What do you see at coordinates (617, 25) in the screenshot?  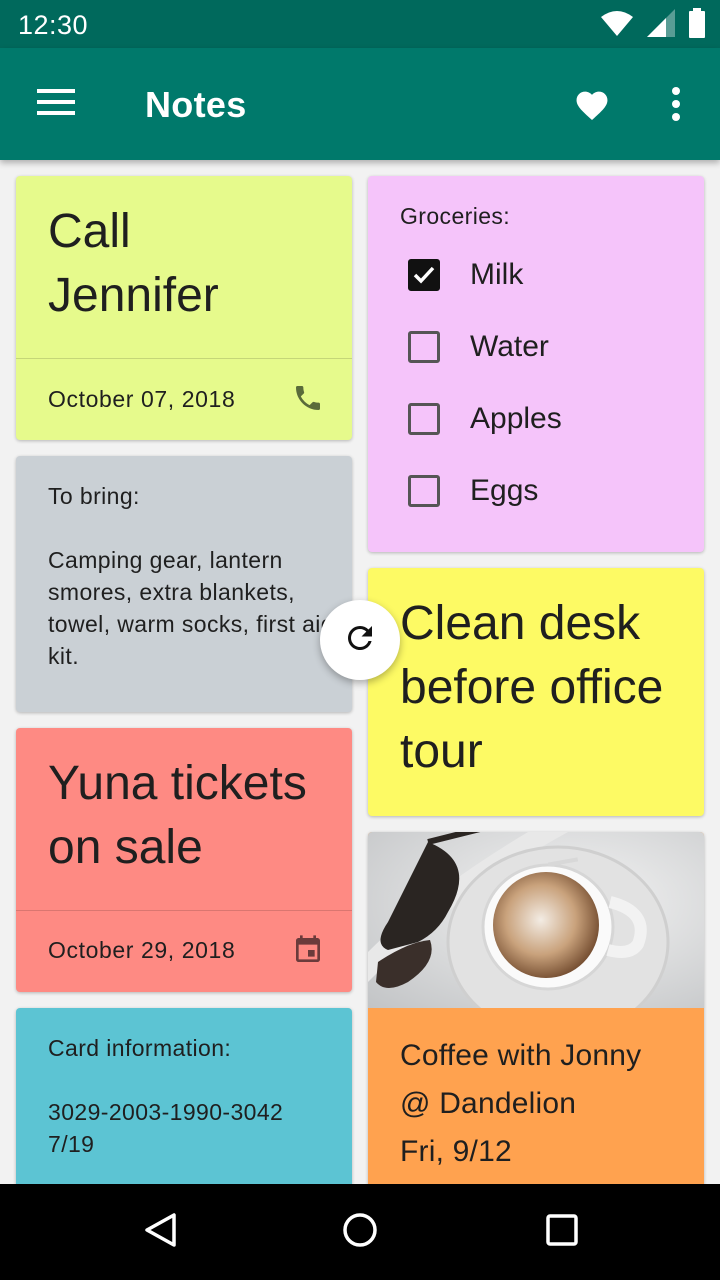 I see `wifi-icon` at bounding box center [617, 25].